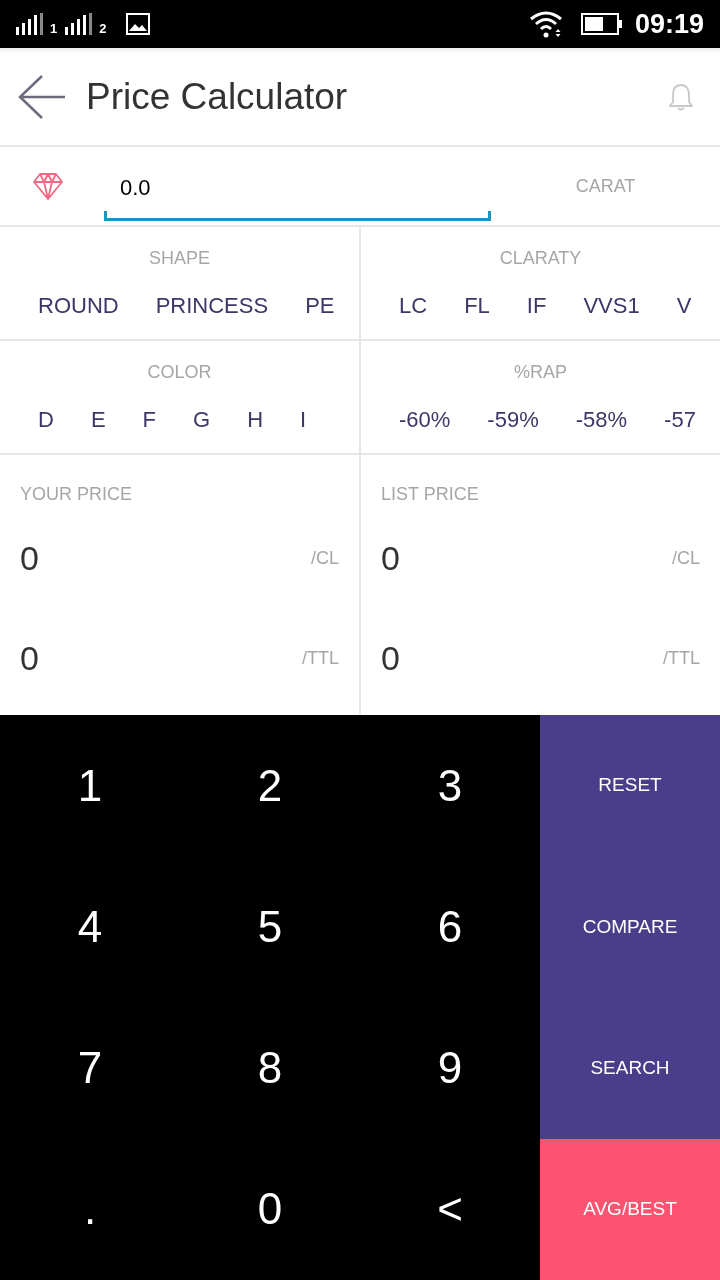 This screenshot has width=720, height=1280. I want to click on action-button: COMPARE, so click(630, 927).